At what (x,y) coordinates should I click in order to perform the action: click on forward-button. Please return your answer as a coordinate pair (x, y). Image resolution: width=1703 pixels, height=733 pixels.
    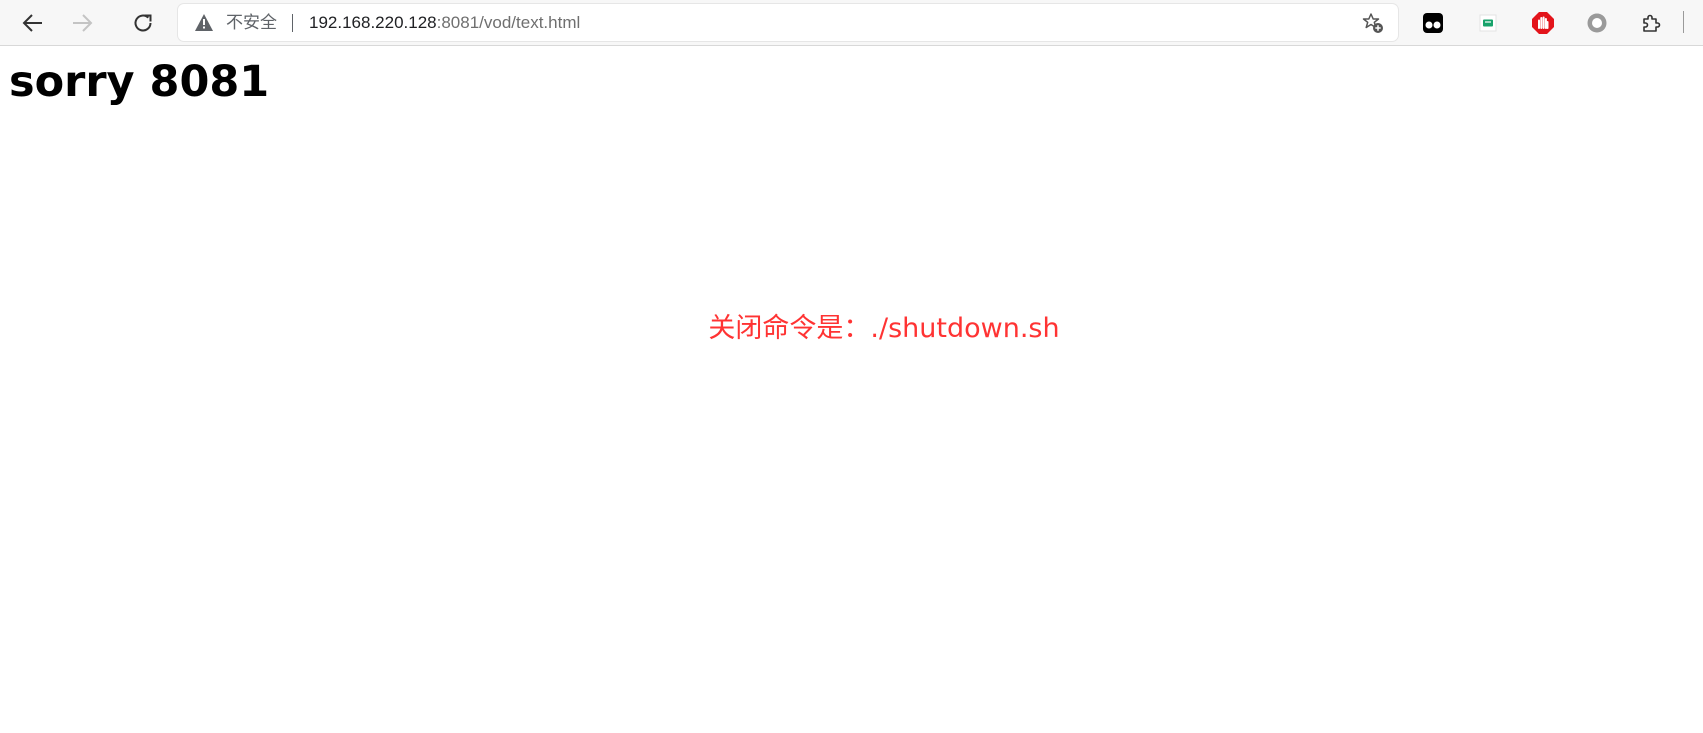
    Looking at the image, I should click on (82, 23).